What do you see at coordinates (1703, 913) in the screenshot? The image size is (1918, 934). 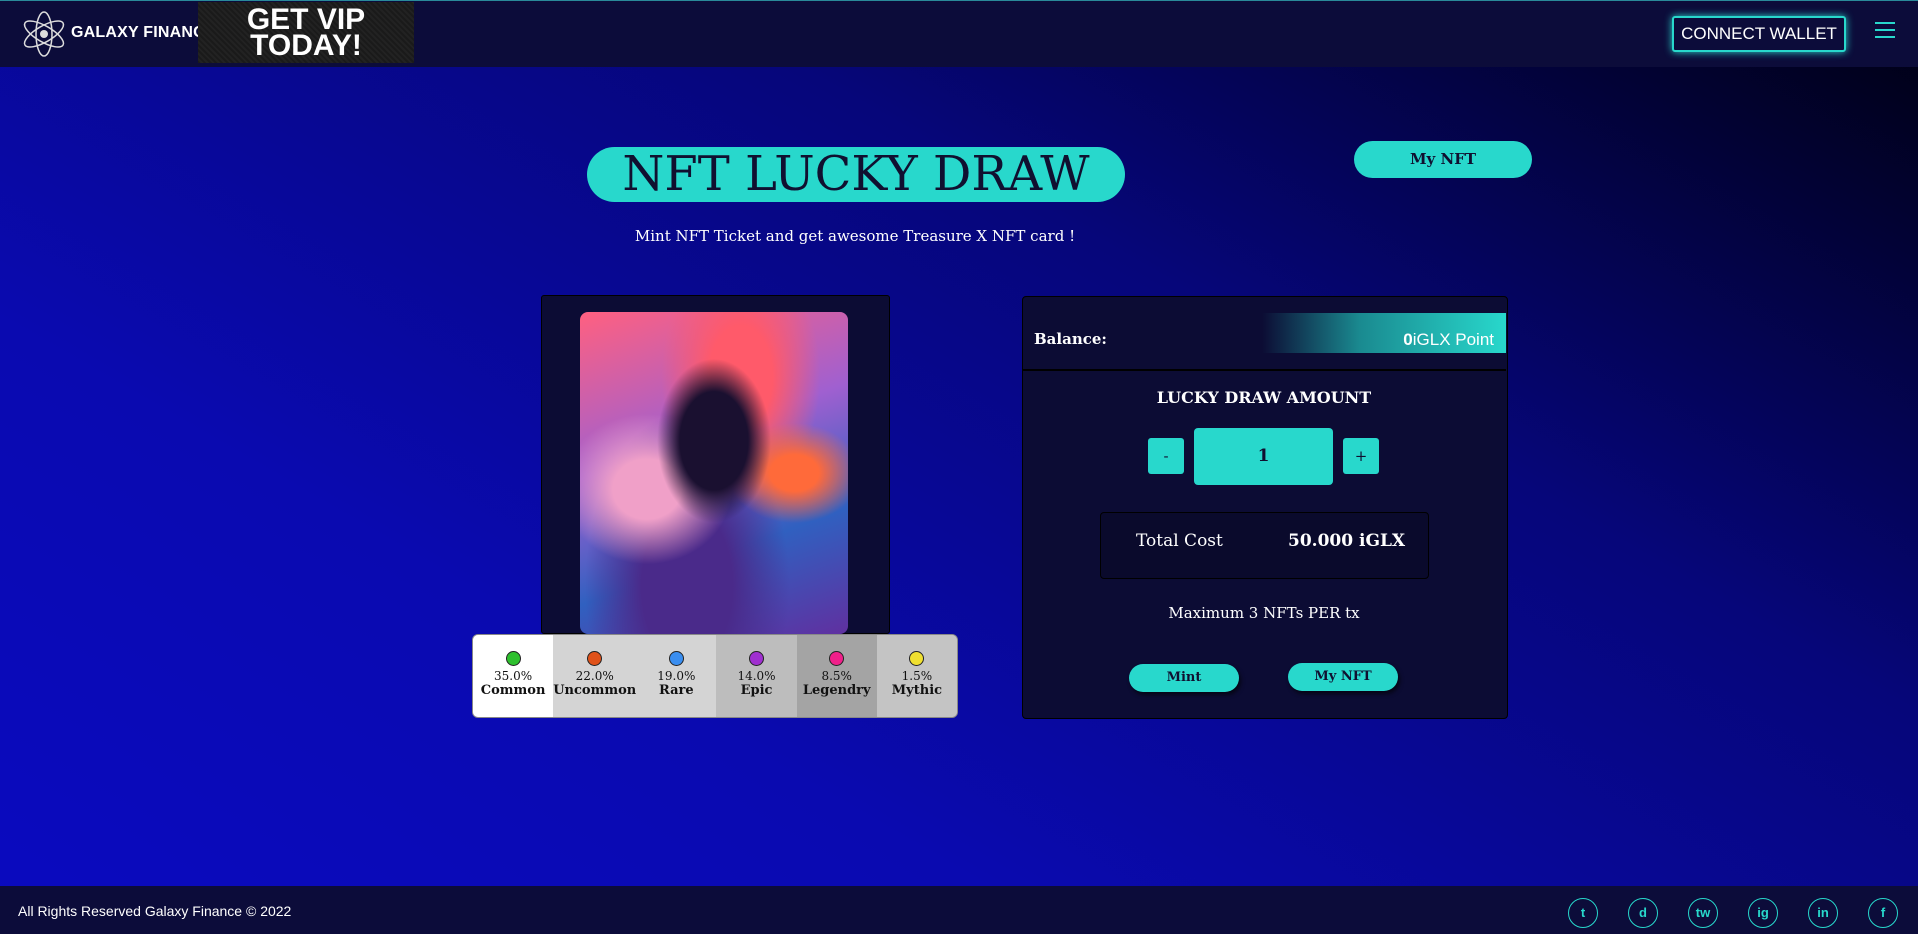 I see `twitch-icon: tw` at bounding box center [1703, 913].